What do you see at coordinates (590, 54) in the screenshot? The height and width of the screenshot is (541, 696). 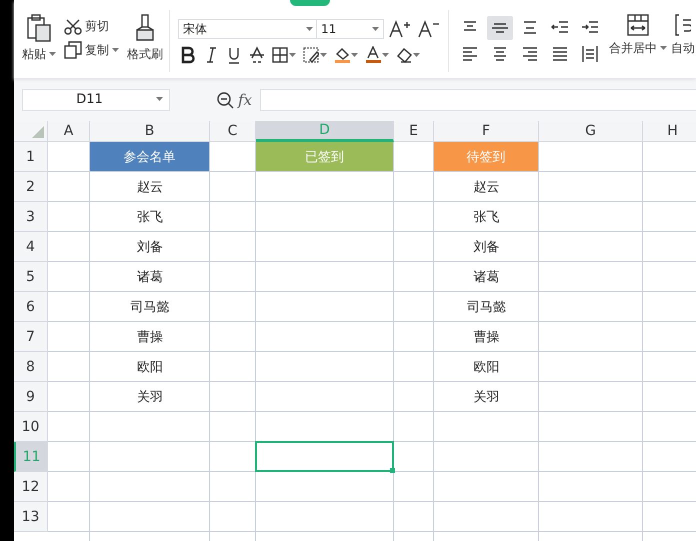 I see `align-distribute-icon` at bounding box center [590, 54].